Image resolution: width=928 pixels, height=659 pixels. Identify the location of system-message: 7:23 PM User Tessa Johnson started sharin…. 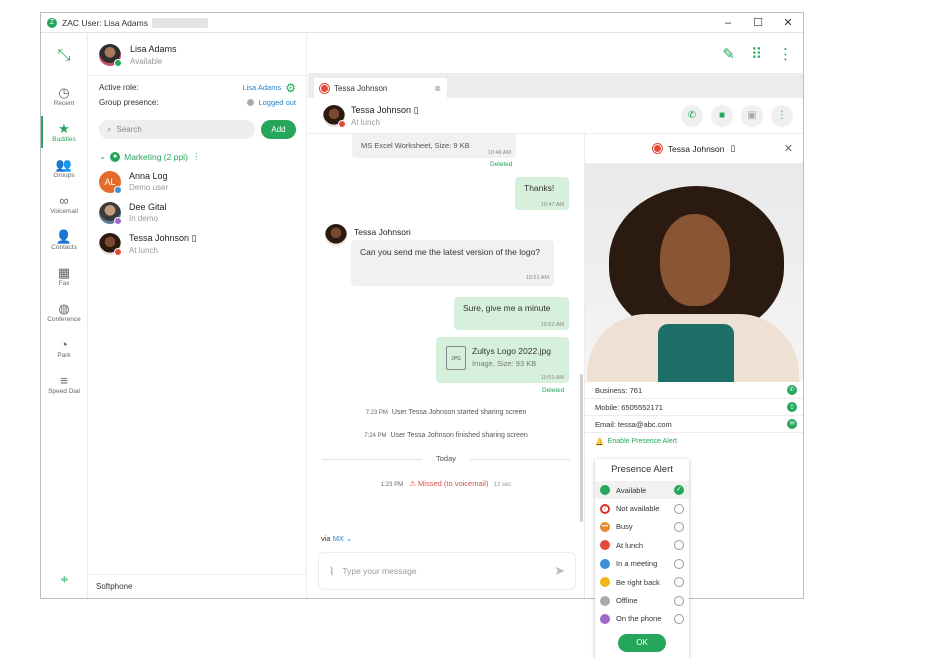
(446, 412).